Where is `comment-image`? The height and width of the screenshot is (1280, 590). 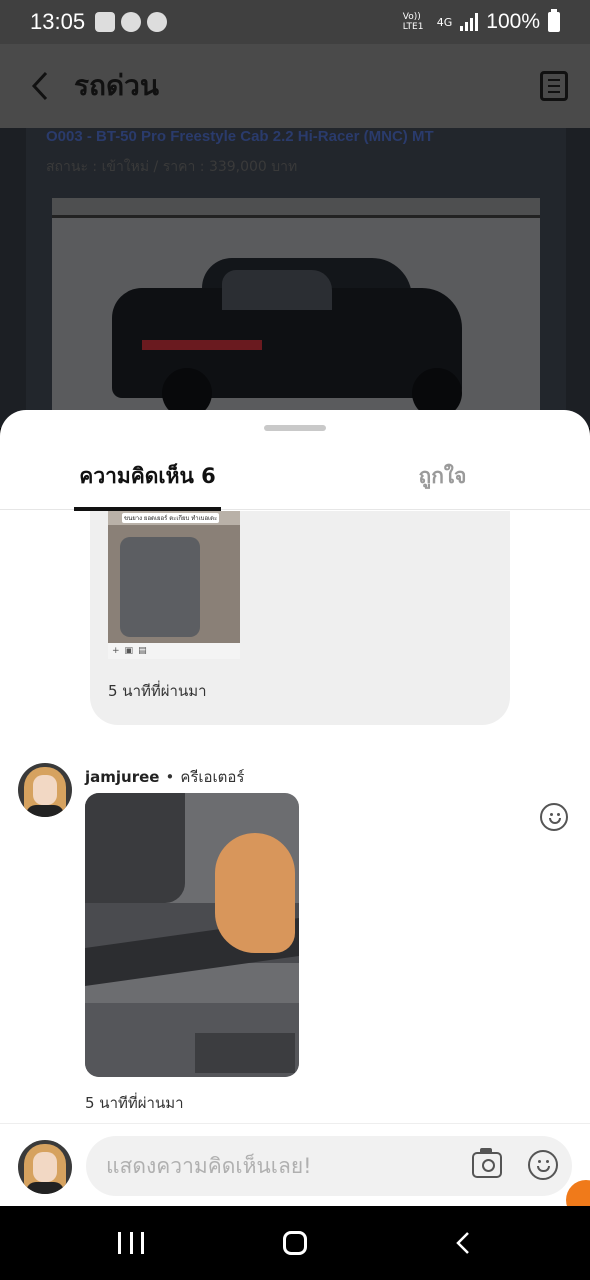 comment-image is located at coordinates (192, 935).